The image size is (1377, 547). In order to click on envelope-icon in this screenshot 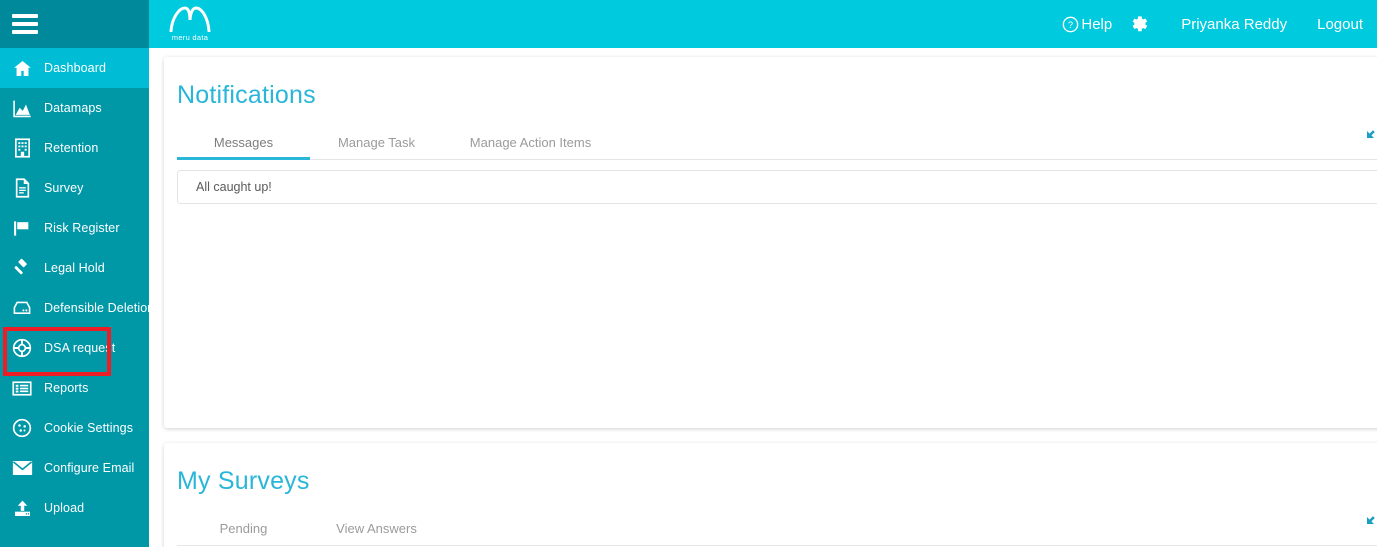, I will do `click(22, 468)`.